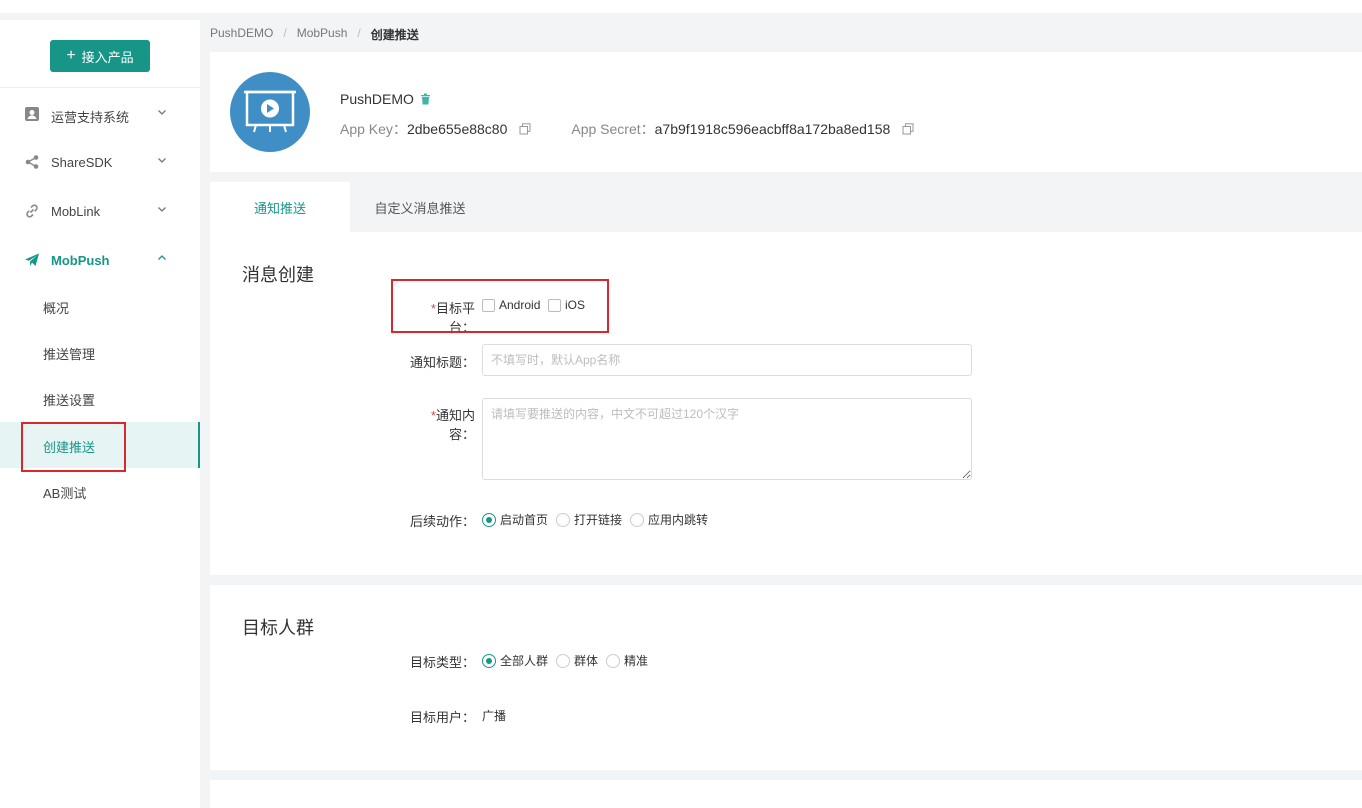  Describe the element at coordinates (80, 260) in the screenshot. I see `sidebar-item-label: MobPush` at that location.